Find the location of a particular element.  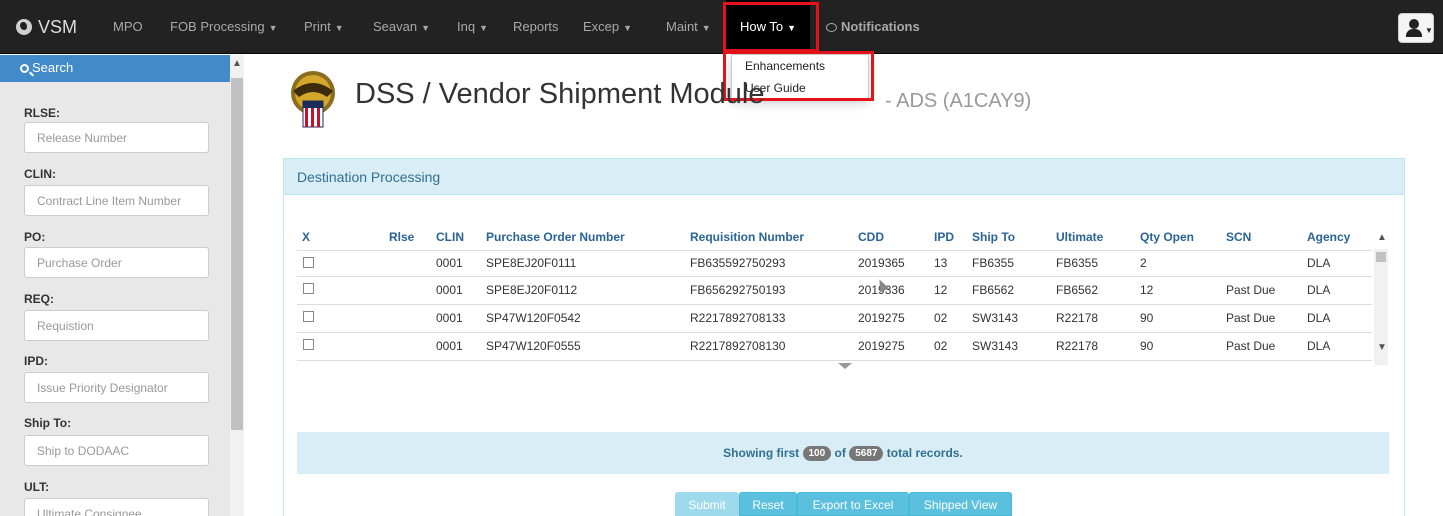

clin-input is located at coordinates (116, 200).